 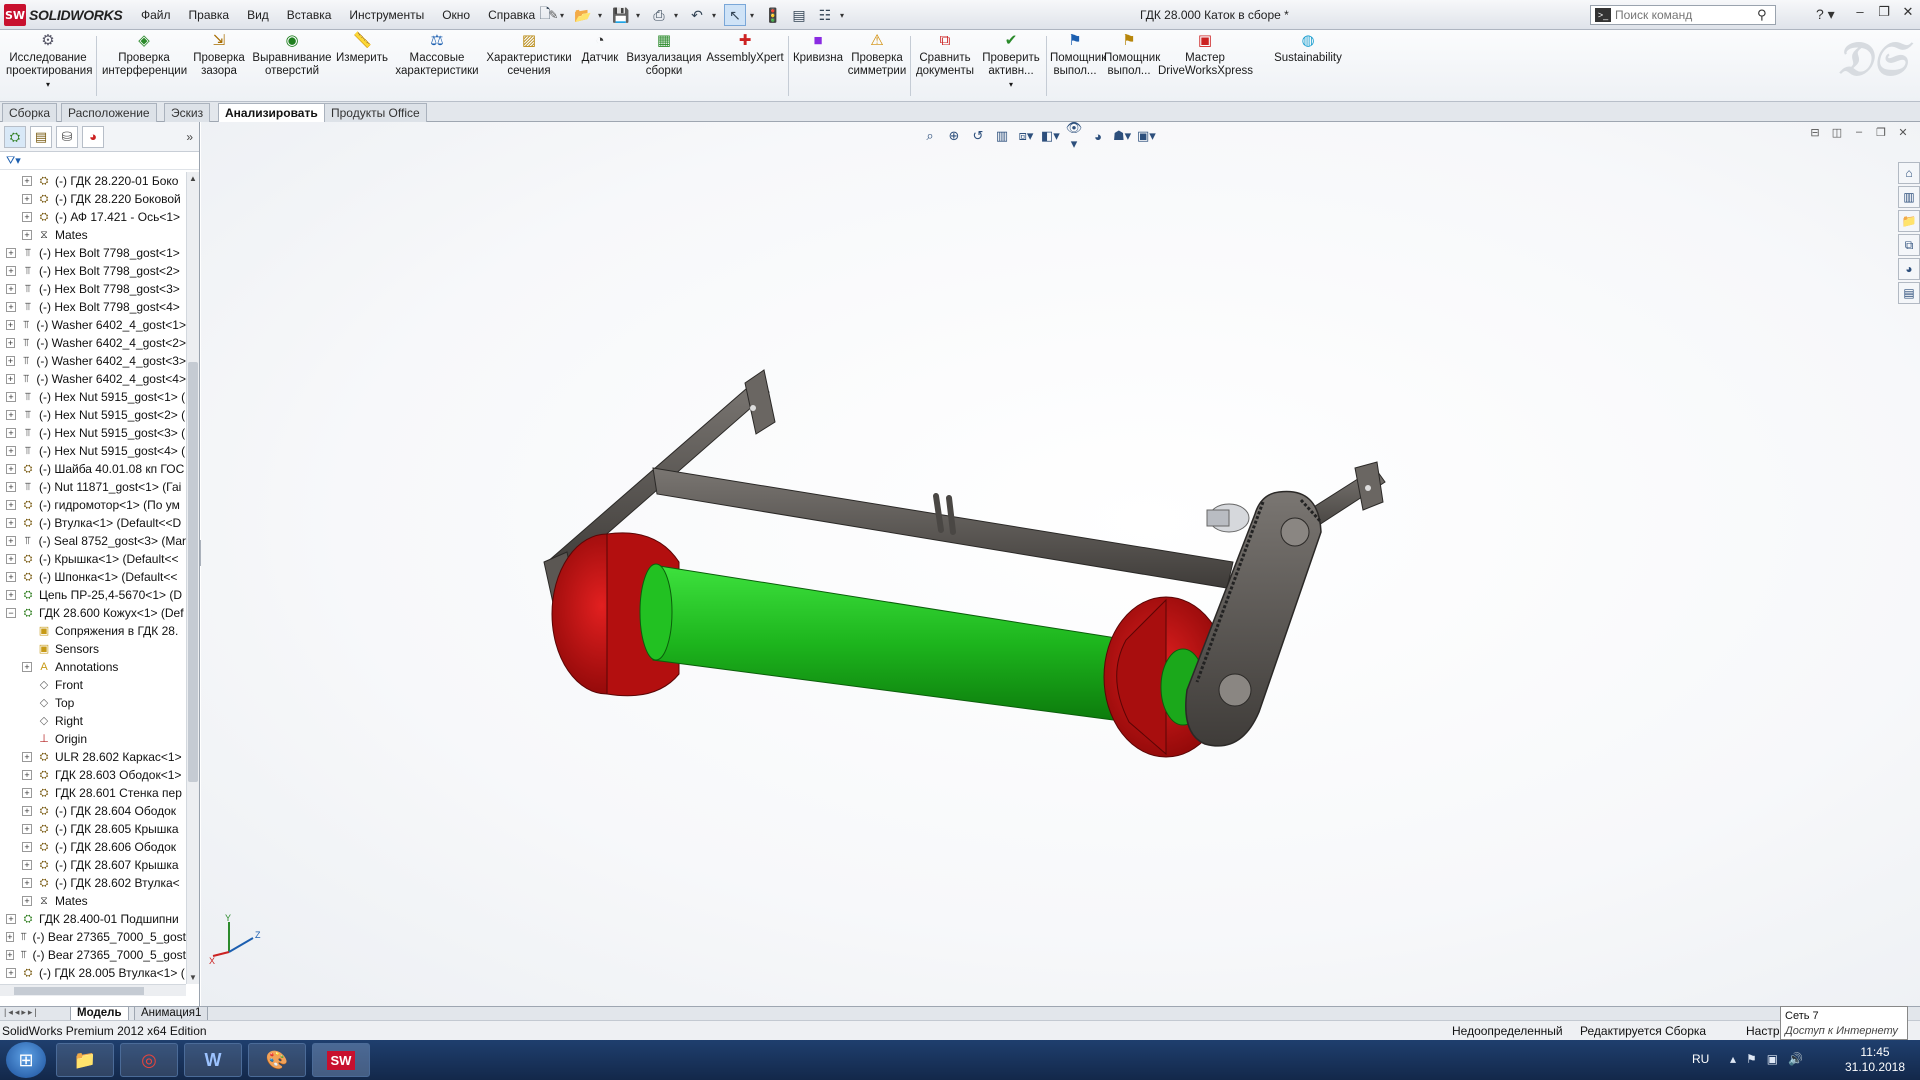 I want to click on tree-item: + ⛭ ГДК 28.400-01 Подшипни, so click(x=93, y=919).